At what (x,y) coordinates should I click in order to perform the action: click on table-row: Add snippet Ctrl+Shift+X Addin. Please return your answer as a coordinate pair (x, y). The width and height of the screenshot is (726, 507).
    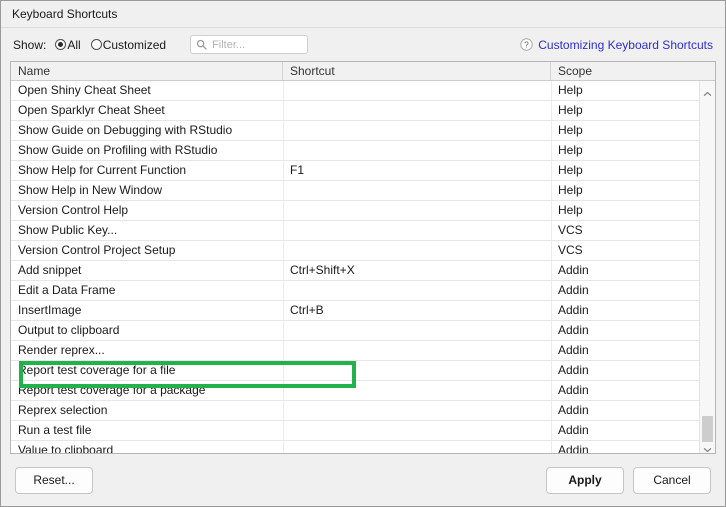
    Looking at the image, I should click on (363, 271).